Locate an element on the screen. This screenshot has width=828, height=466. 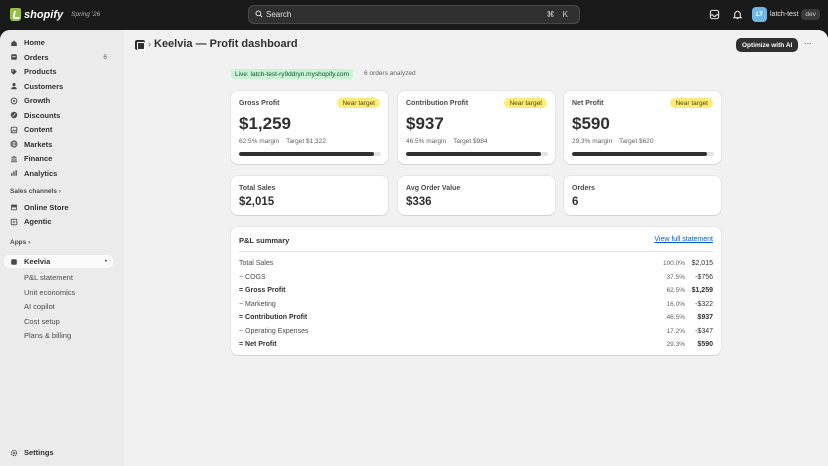
orders-analyzed-text: 6 orders analyzed is located at coordinates (390, 73).